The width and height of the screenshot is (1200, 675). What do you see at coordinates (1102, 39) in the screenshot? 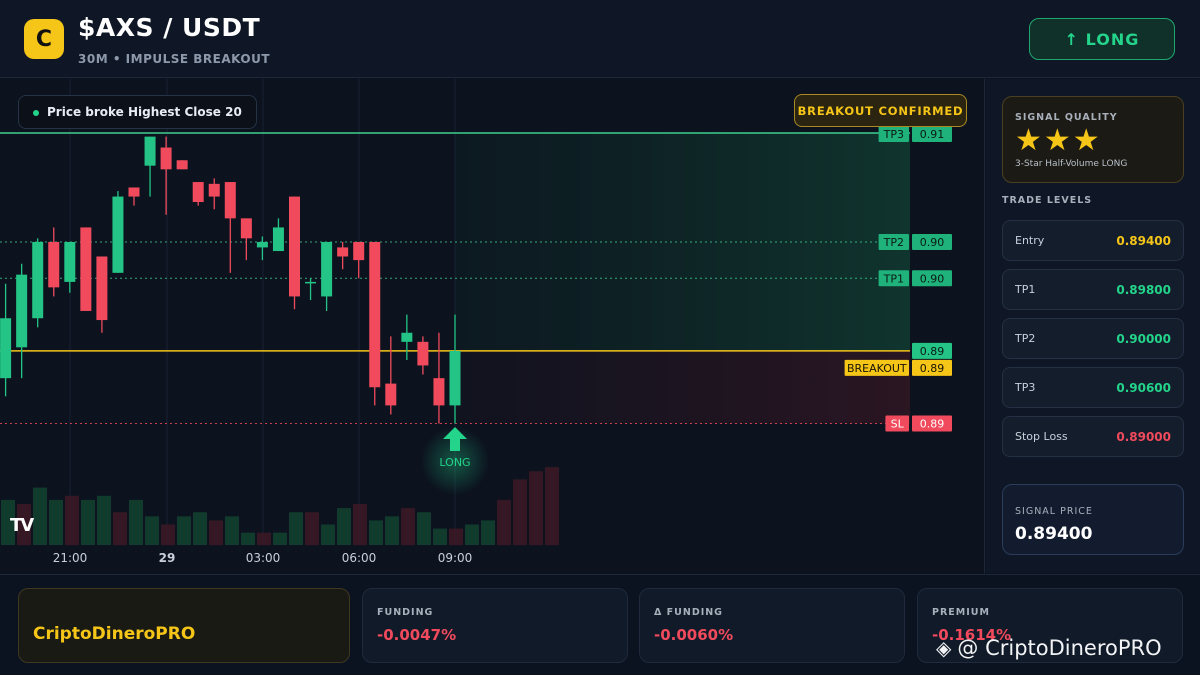
I see `long-signal-button: ↑ LONG` at bounding box center [1102, 39].